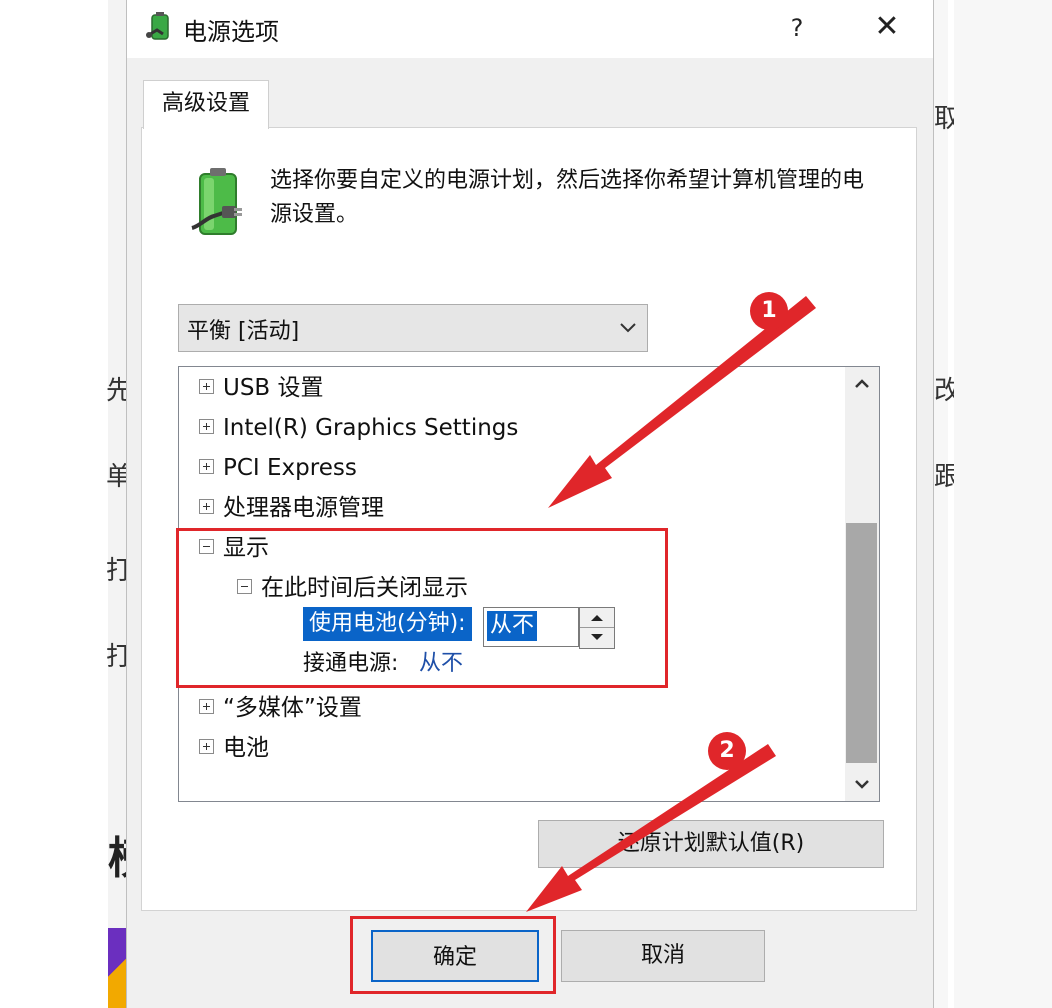 This screenshot has width=1052, height=1008. What do you see at coordinates (441, 664) in the screenshot?
I see `plugged-in-value: 从不` at bounding box center [441, 664].